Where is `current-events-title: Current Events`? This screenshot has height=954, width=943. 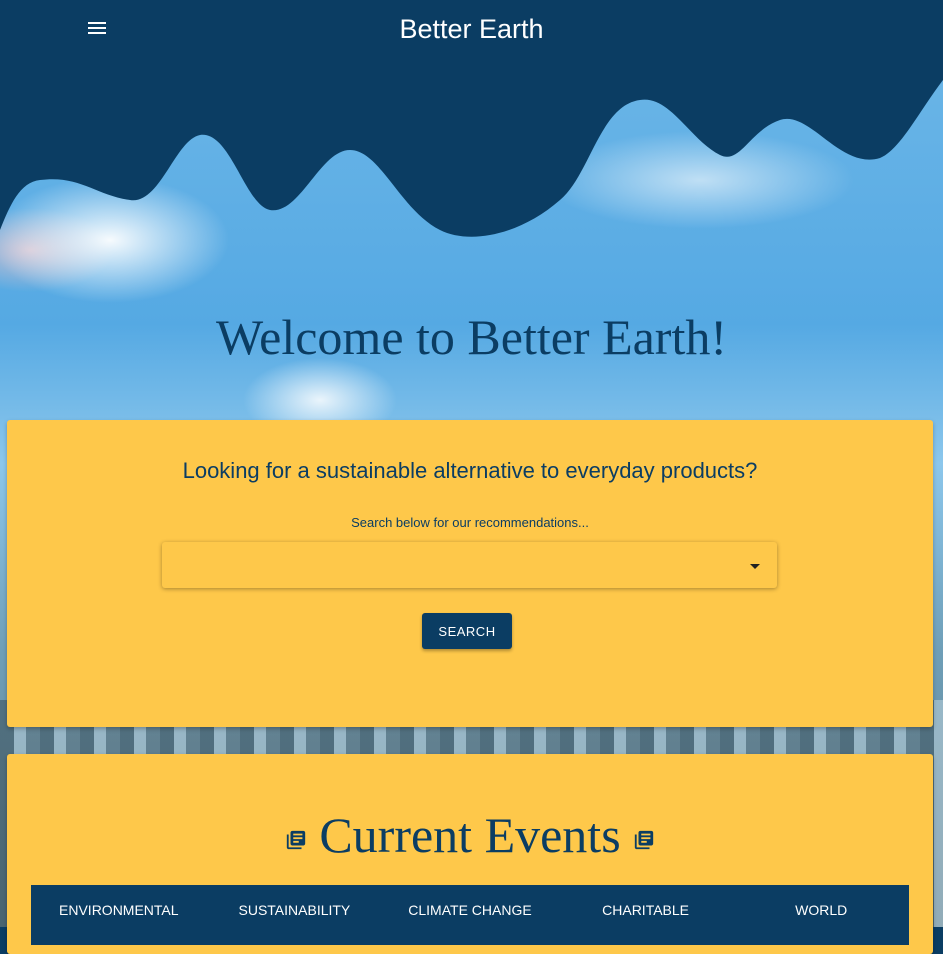 current-events-title: Current Events is located at coordinates (470, 835).